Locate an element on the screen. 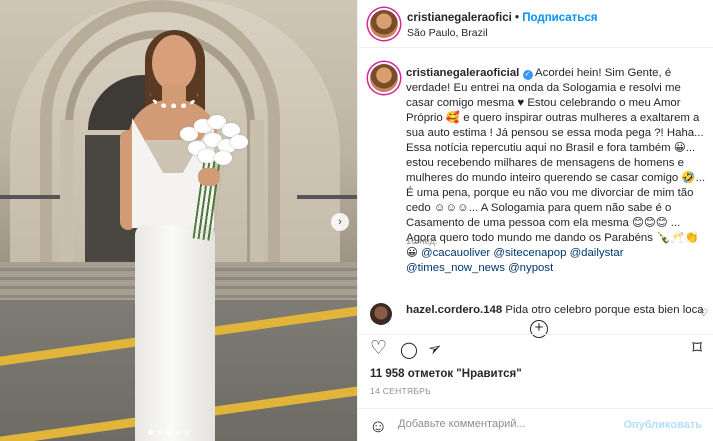 This screenshot has width=713, height=441. carousel-indicator is located at coordinates (168, 432).